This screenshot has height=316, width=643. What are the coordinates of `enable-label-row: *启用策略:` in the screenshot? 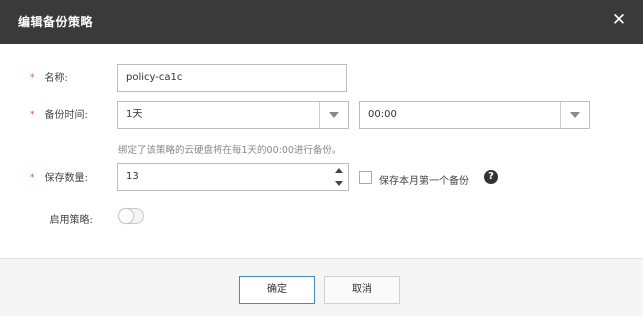 It's located at (66, 218).